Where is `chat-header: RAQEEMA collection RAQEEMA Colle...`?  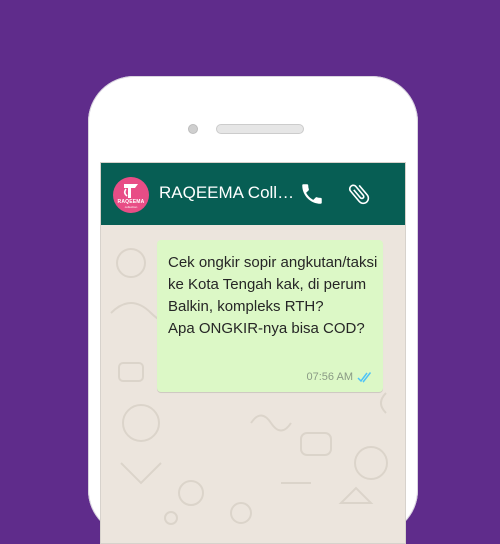 chat-header: RAQEEMA collection RAQEEMA Colle... is located at coordinates (253, 194).